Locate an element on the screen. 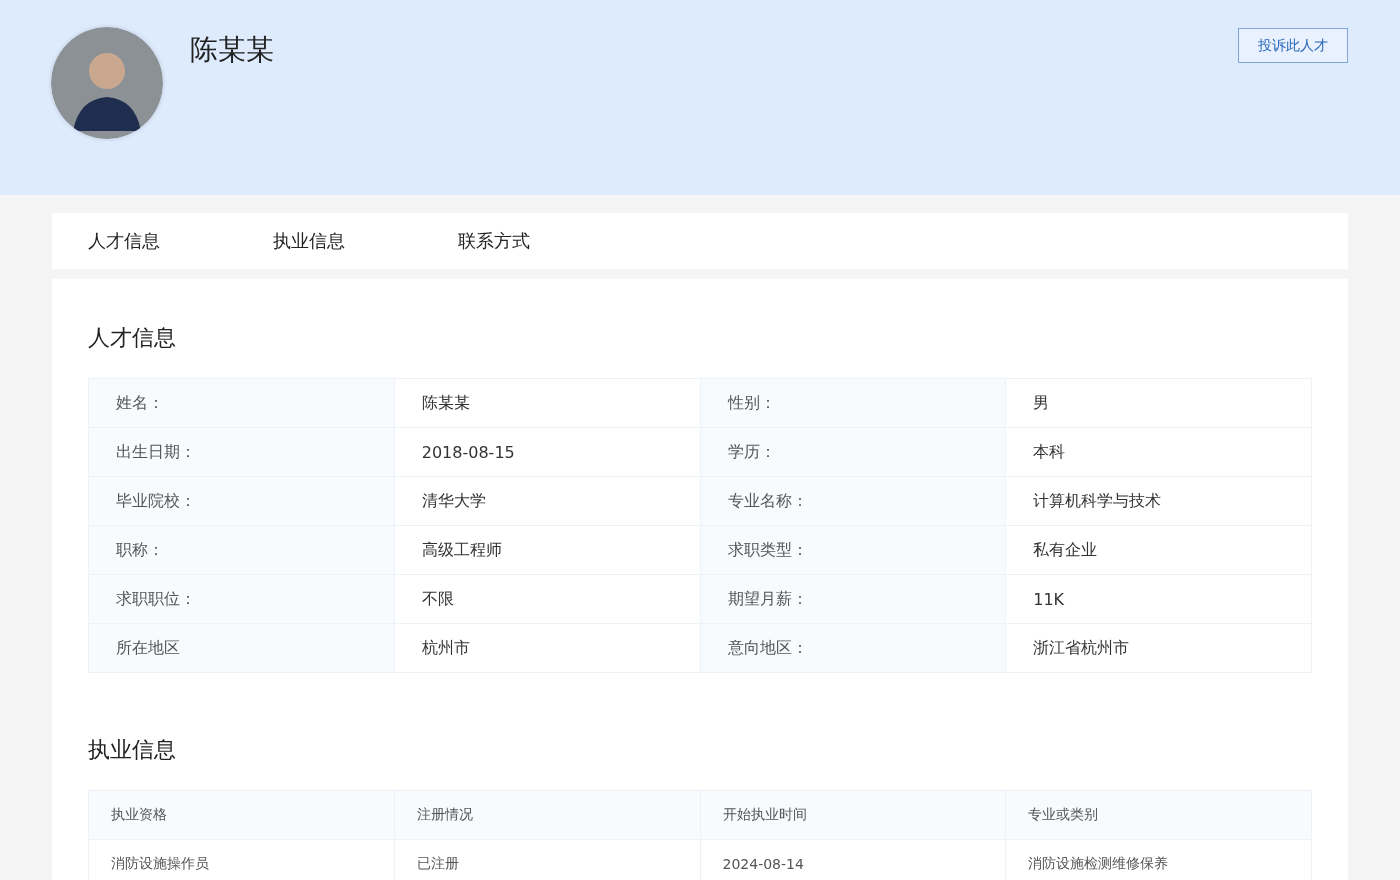 The height and width of the screenshot is (880, 1400). label-cell: 意向地区： is located at coordinates (853, 648).